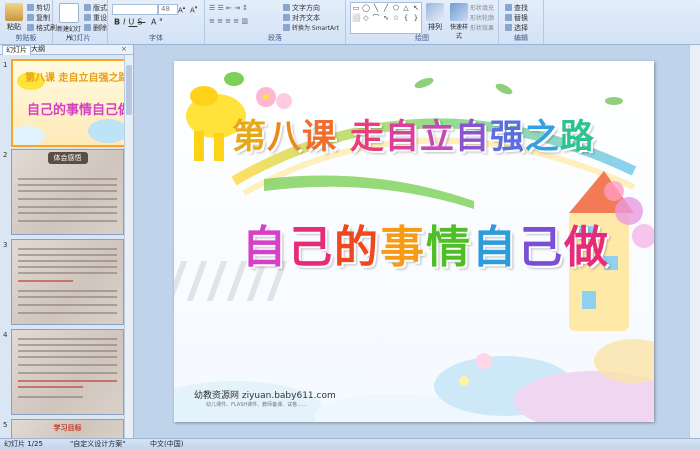  What do you see at coordinates (38, 17) in the screenshot?
I see `copy-button: 复制` at bounding box center [38, 17].